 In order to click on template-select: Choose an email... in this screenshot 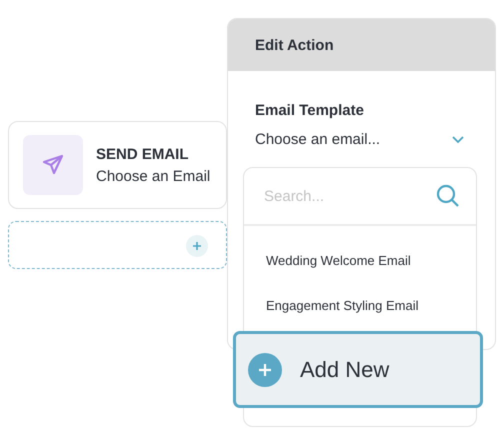, I will do `click(360, 139)`.